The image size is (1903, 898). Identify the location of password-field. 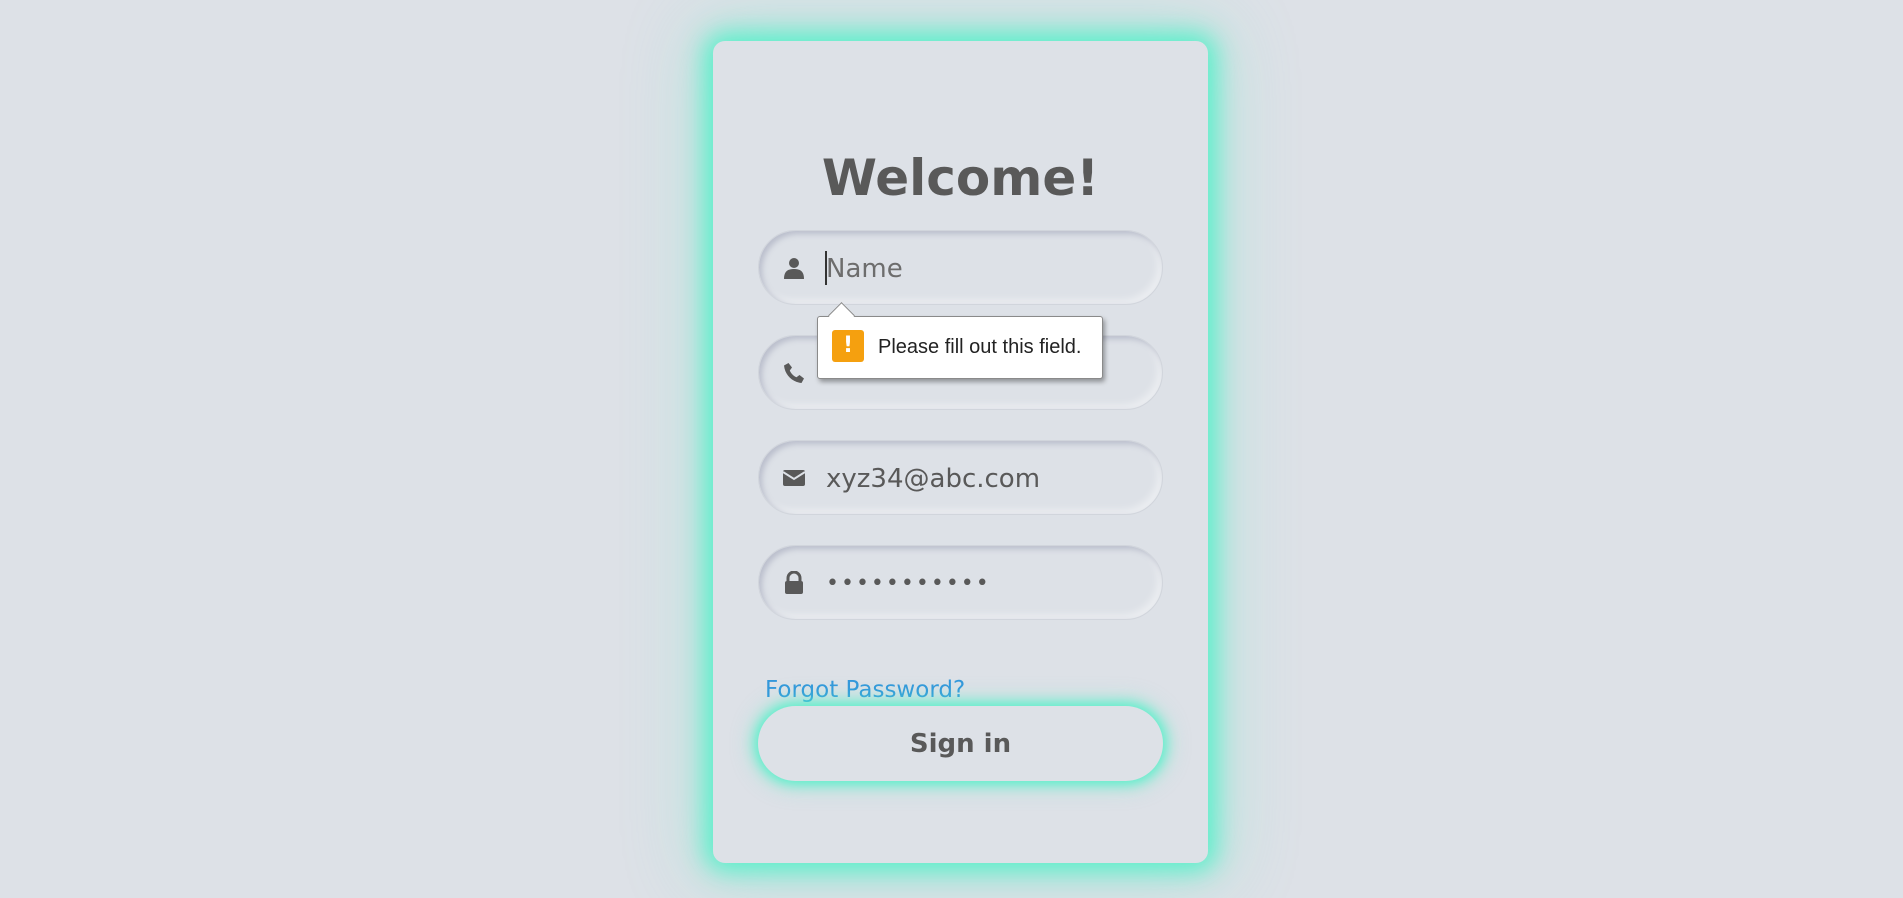
(960, 583).